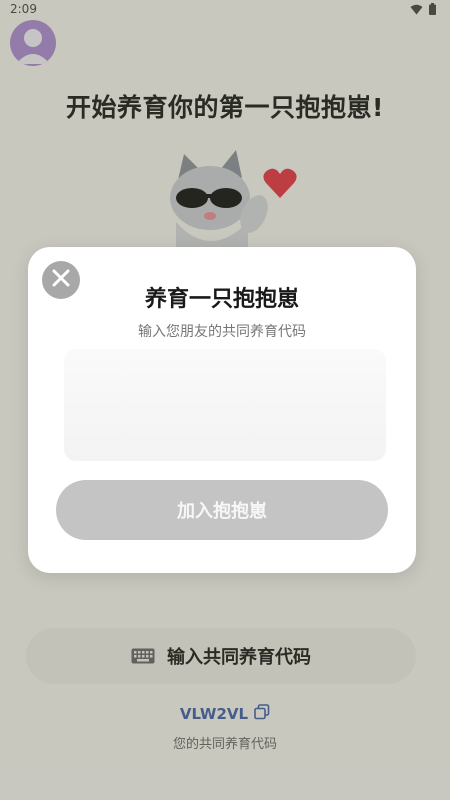 This screenshot has height=800, width=450. I want to click on code-input, so click(225, 405).